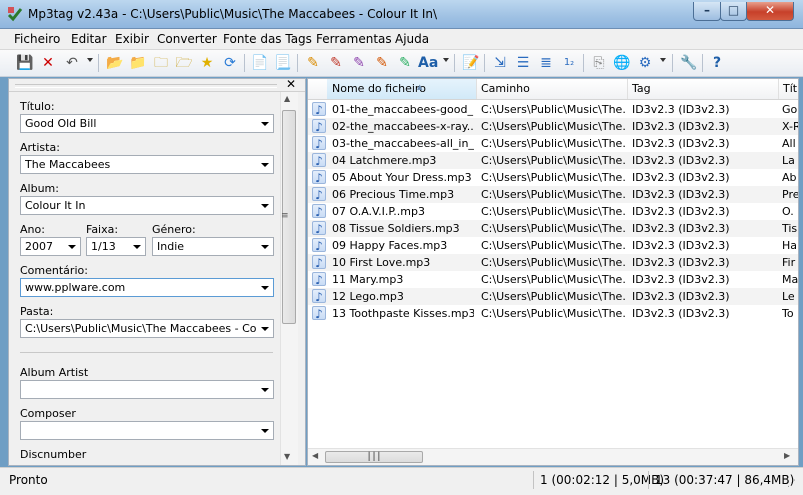 The width and height of the screenshot is (803, 495). I want to click on composer-field, so click(147, 430).